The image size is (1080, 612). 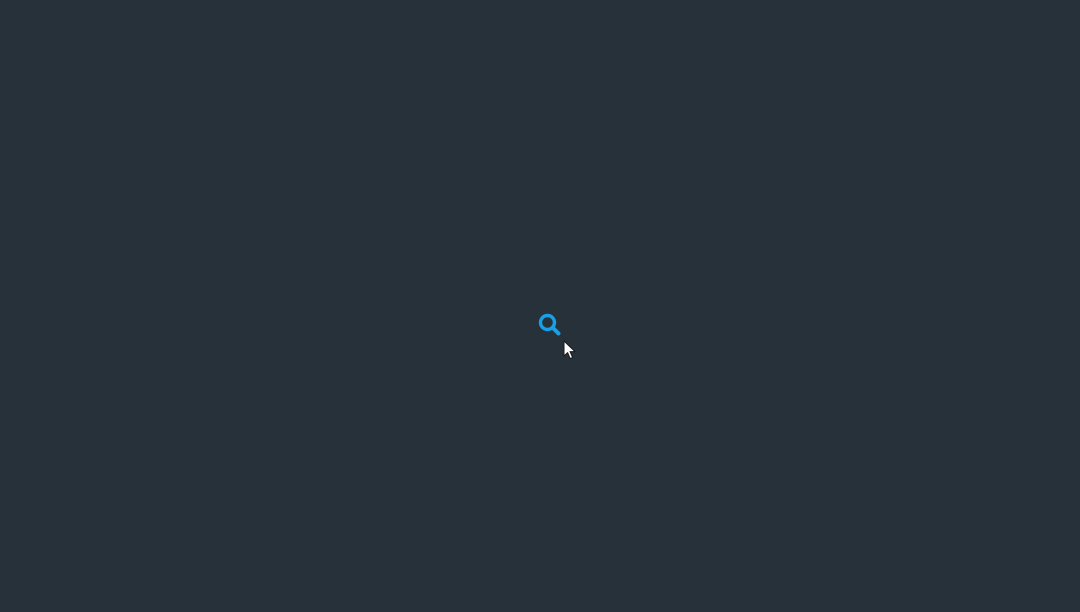 I want to click on search-button, so click(x=550, y=325).